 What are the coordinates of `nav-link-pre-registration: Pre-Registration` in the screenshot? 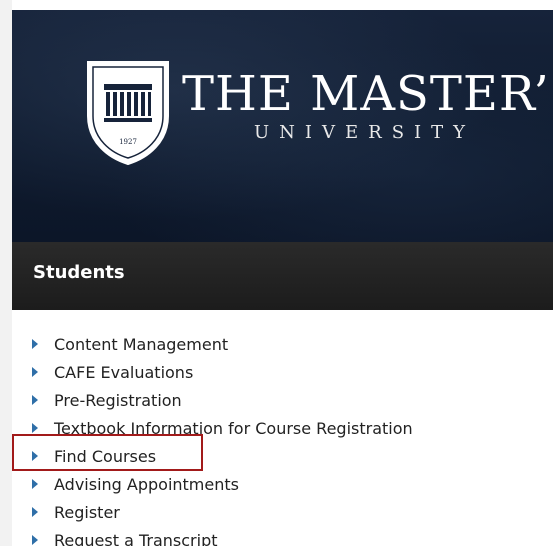 It's located at (118, 400).